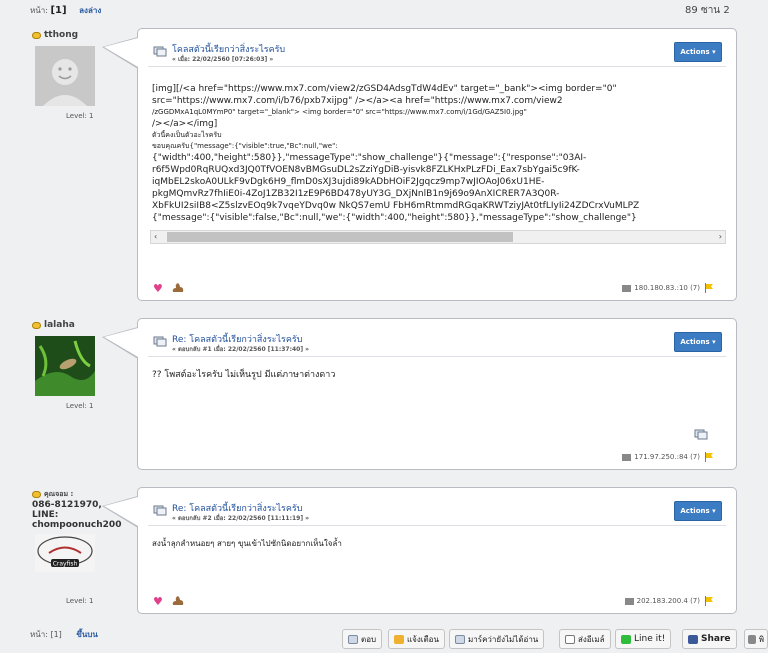 The image size is (768, 653). What do you see at coordinates (585, 639) in the screenshot?
I see `send-email-button: ส่งอีเมล์` at bounding box center [585, 639].